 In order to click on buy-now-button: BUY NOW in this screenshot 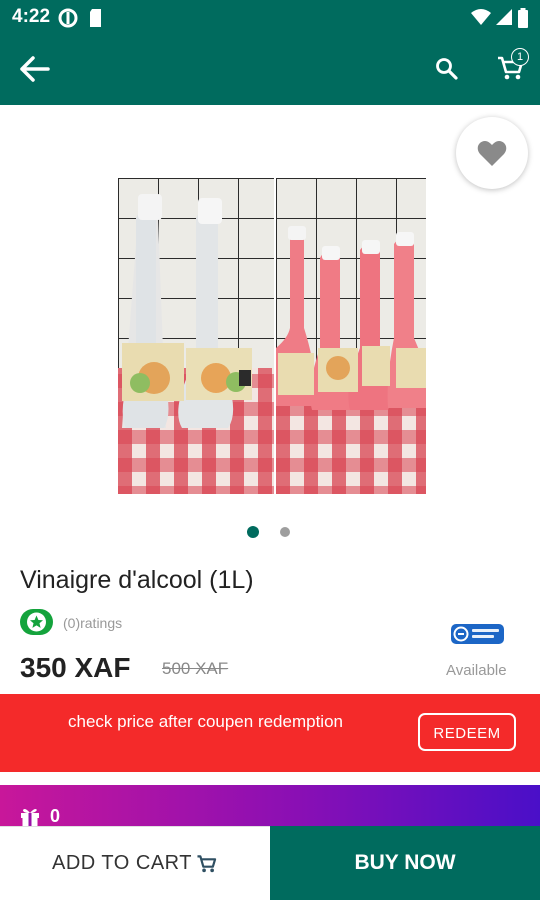, I will do `click(405, 863)`.